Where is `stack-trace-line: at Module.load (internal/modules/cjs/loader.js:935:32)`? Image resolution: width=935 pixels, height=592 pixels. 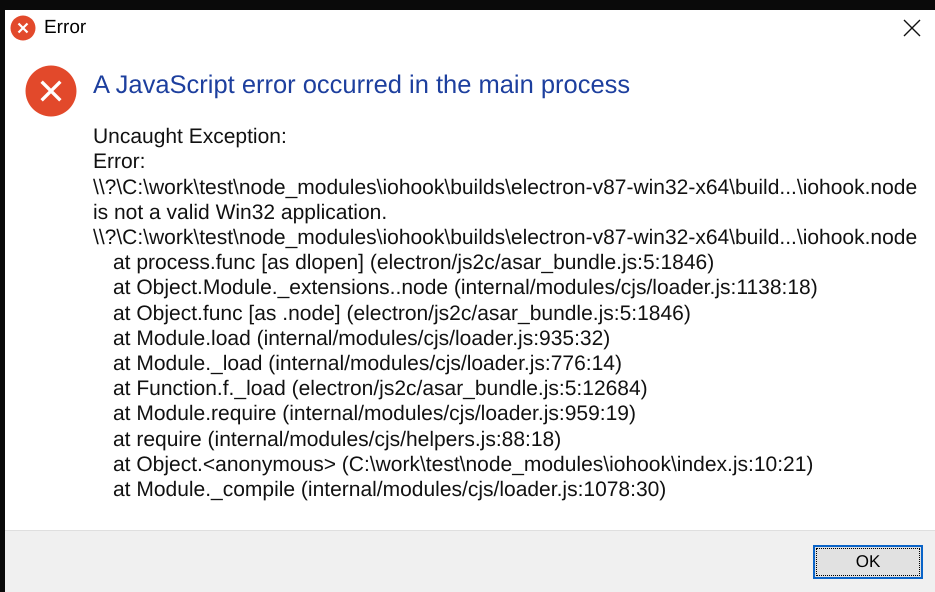
stack-trace-line: at Module.load (internal/modules/cjs/loader.js:935:32) is located at coordinates (361, 338).